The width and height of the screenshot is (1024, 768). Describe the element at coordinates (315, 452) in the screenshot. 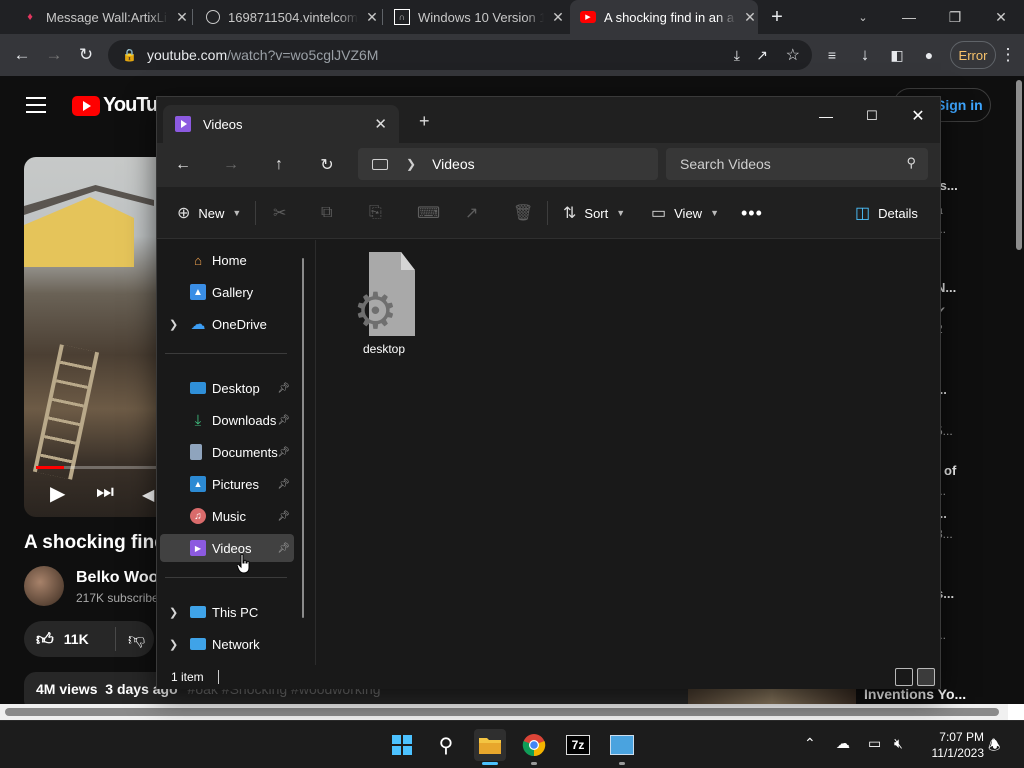

I see `pane-divider` at that location.